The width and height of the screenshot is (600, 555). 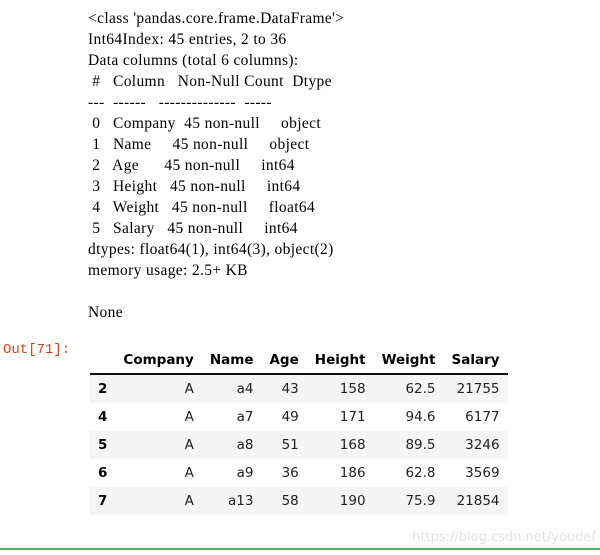 What do you see at coordinates (352, 473) in the screenshot?
I see `cell-height: 186` at bounding box center [352, 473].